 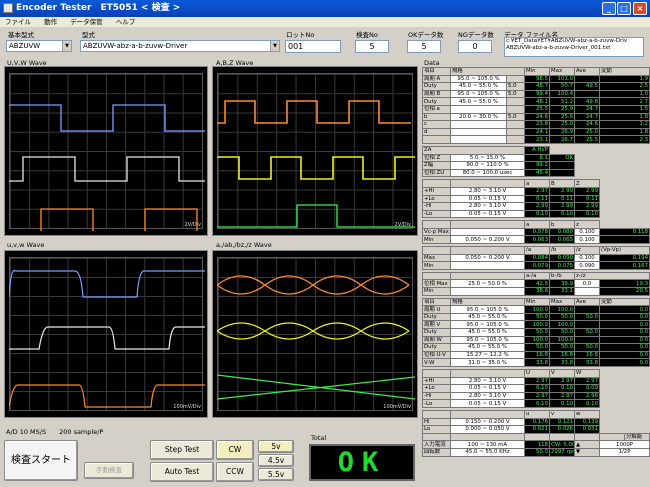 What do you see at coordinates (436, 332) in the screenshot?
I see `data-cell: Duty` at bounding box center [436, 332].